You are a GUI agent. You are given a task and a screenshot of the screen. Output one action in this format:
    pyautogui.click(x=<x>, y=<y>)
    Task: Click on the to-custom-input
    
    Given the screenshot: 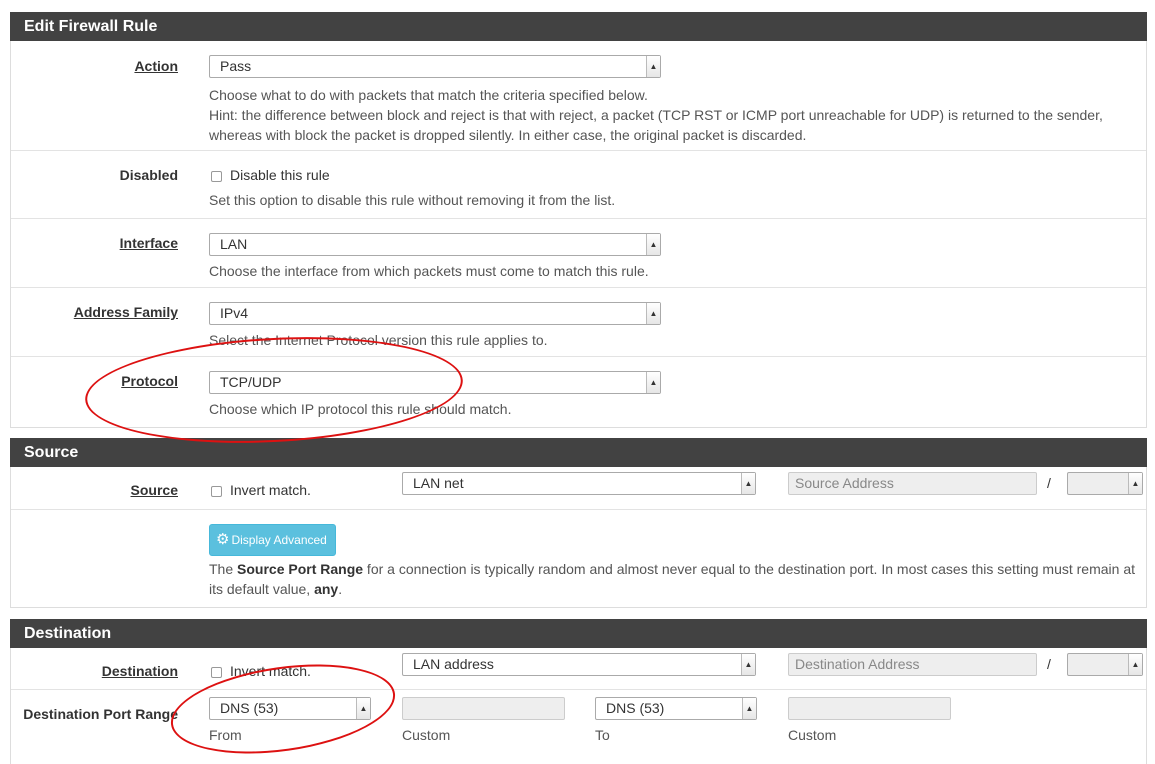 What is the action you would take?
    pyautogui.click(x=869, y=708)
    